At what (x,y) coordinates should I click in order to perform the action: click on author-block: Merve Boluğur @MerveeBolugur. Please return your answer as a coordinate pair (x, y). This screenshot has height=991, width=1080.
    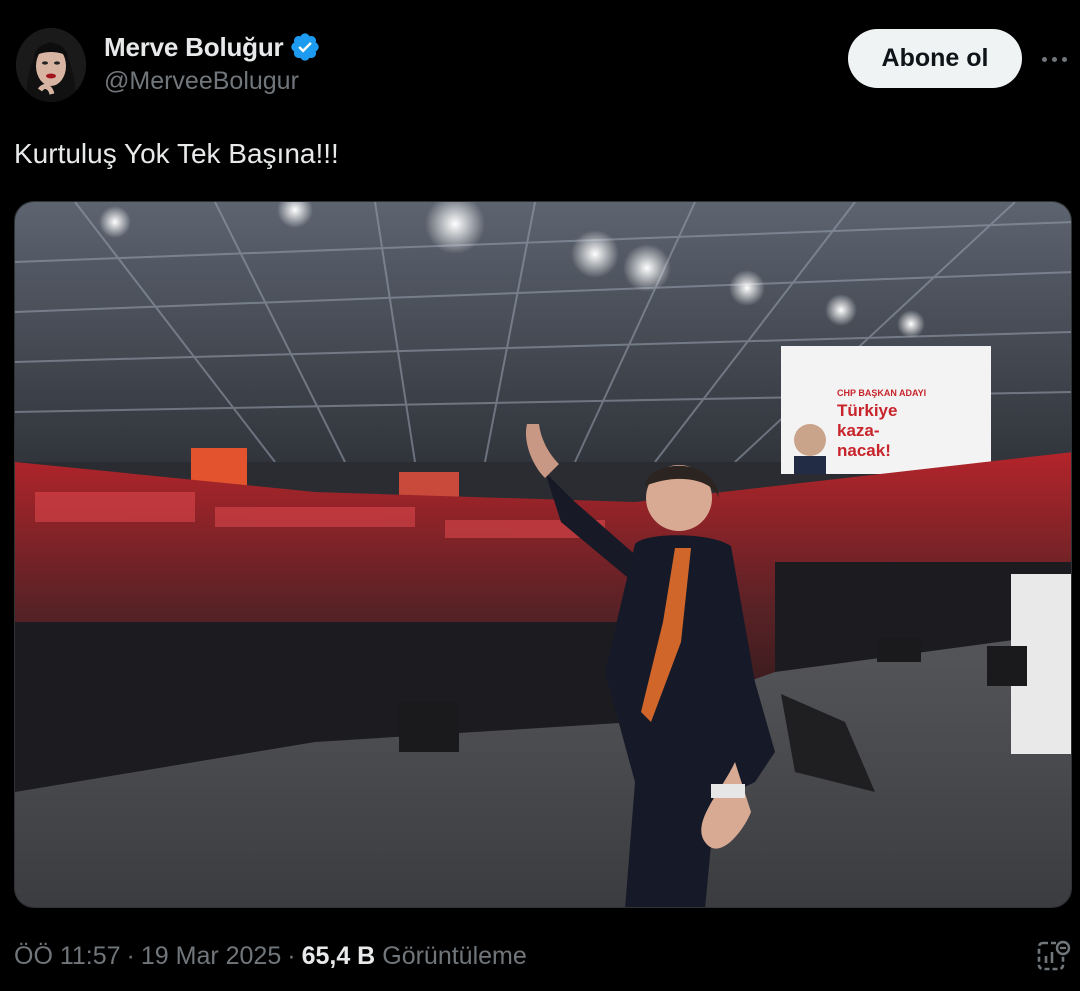
    Looking at the image, I should click on (212, 63).